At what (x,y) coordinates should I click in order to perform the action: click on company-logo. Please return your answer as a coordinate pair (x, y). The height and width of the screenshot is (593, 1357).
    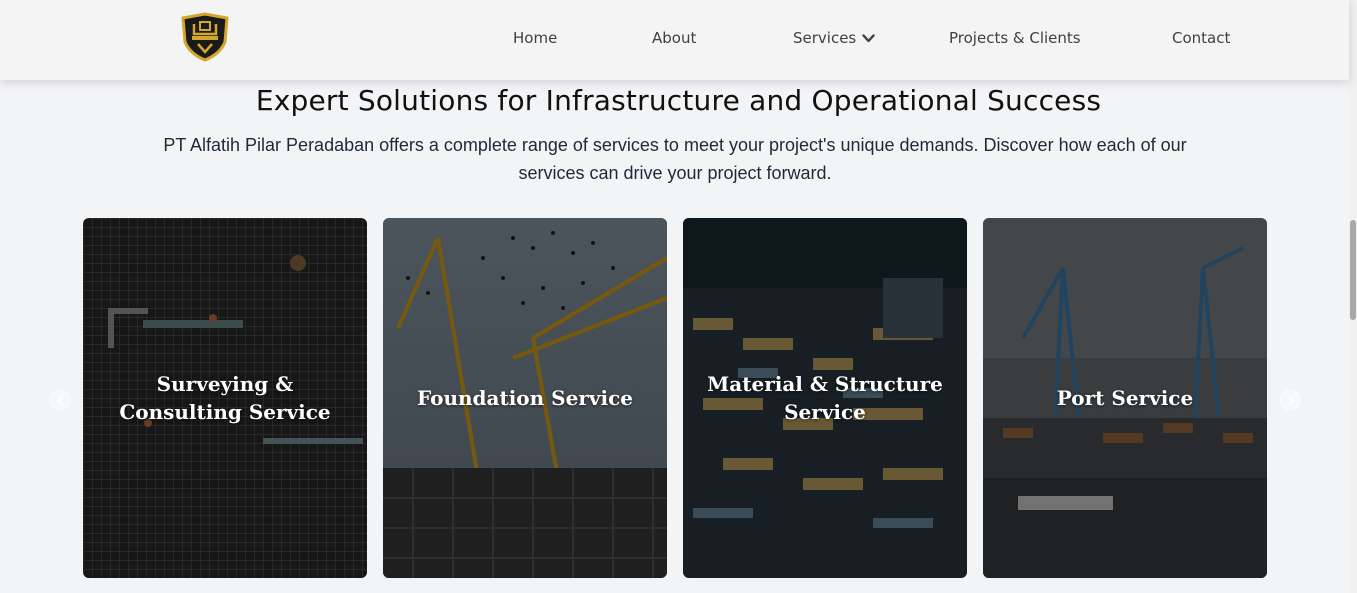
    Looking at the image, I should click on (205, 37).